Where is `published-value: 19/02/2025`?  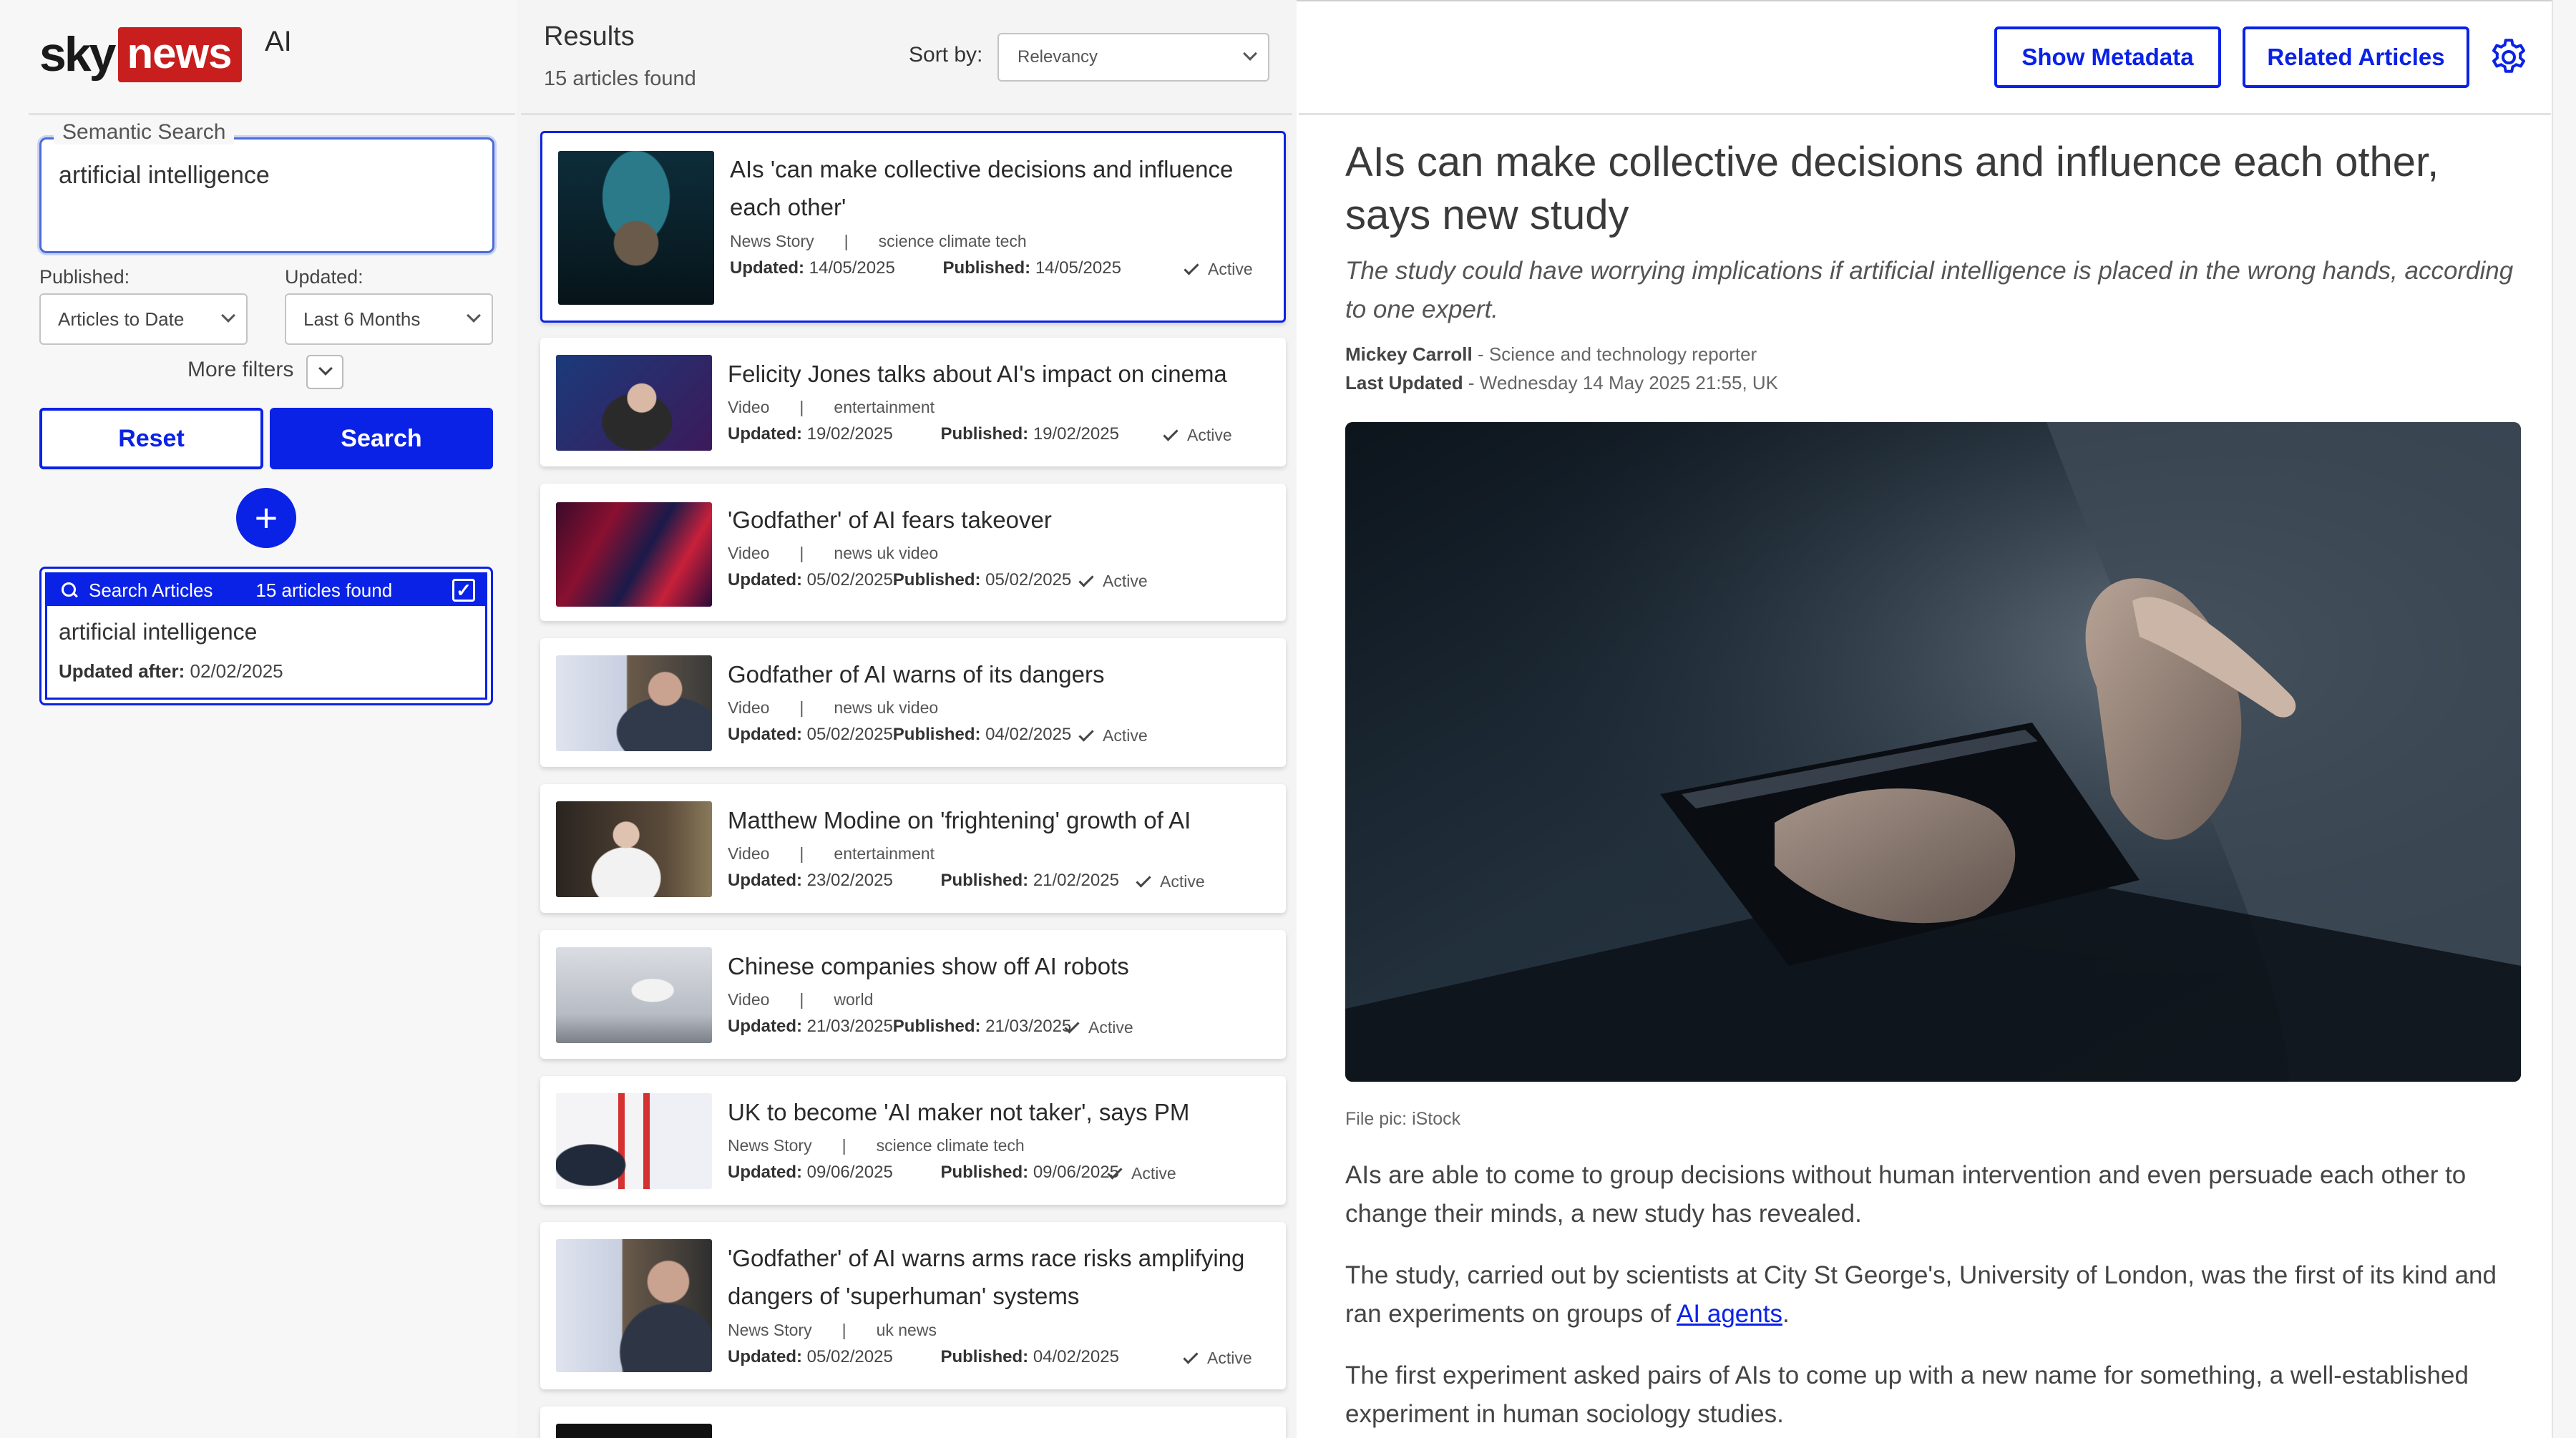
published-value: 19/02/2025 is located at coordinates (1076, 434).